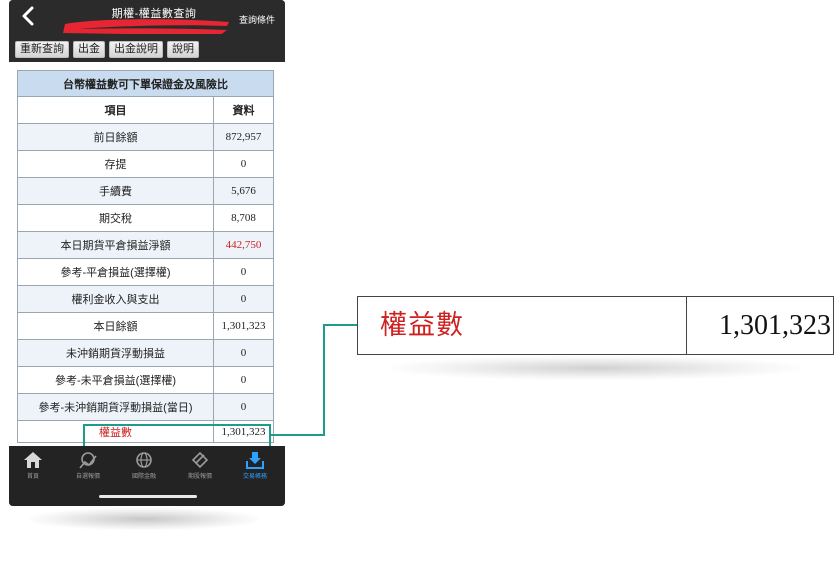  I want to click on row-item: 權利金收入與支出, so click(115, 299).